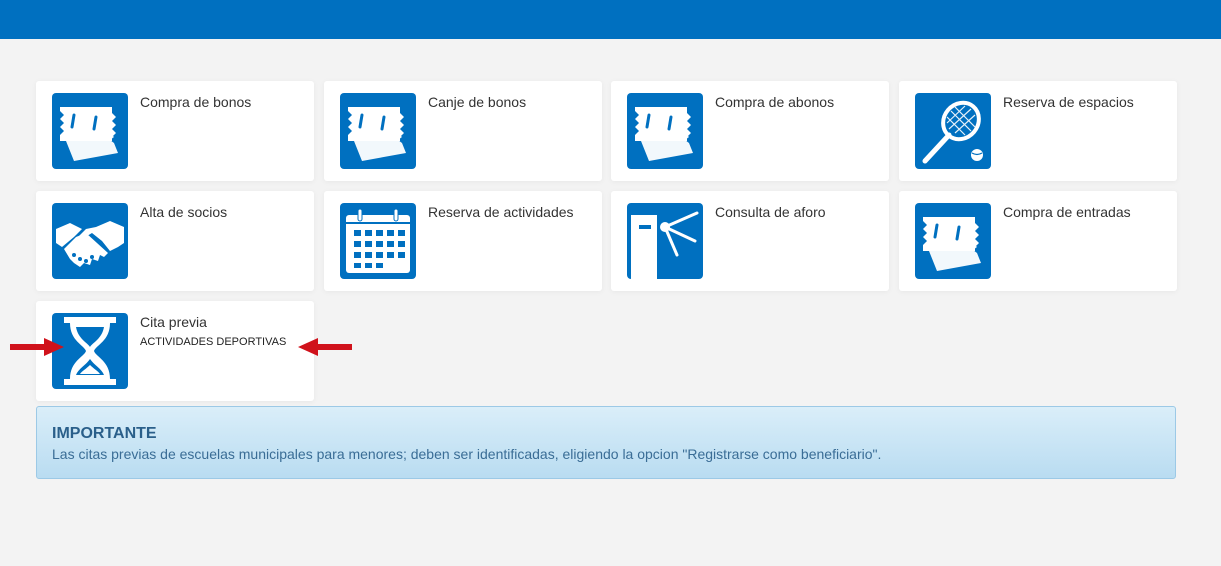  What do you see at coordinates (196, 102) in the screenshot?
I see `card-title: Compra de bonos` at bounding box center [196, 102].